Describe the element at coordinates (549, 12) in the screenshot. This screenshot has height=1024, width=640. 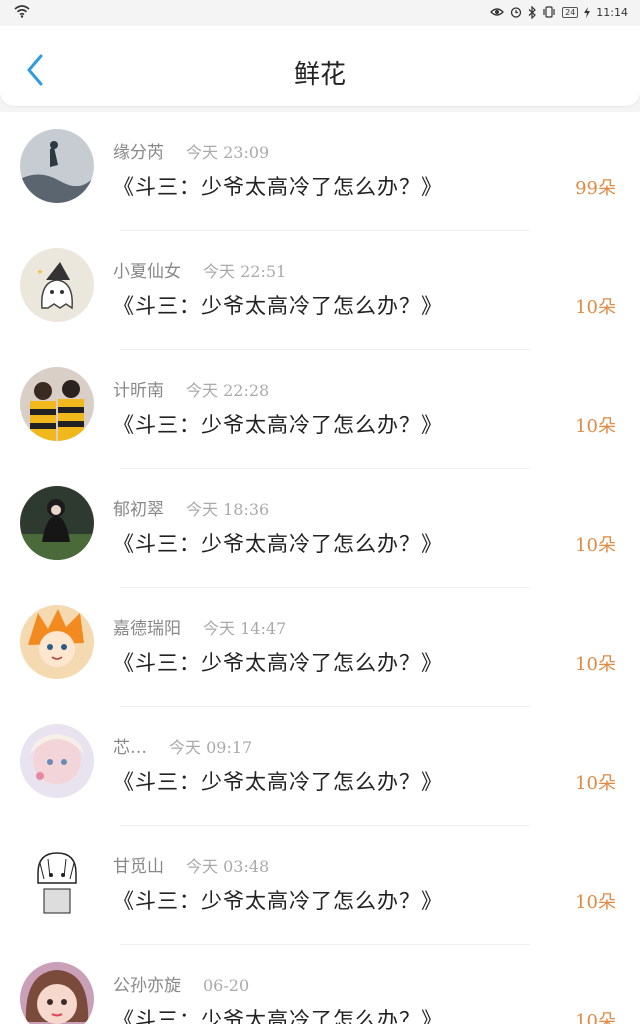
I see `vibrate-icon` at that location.